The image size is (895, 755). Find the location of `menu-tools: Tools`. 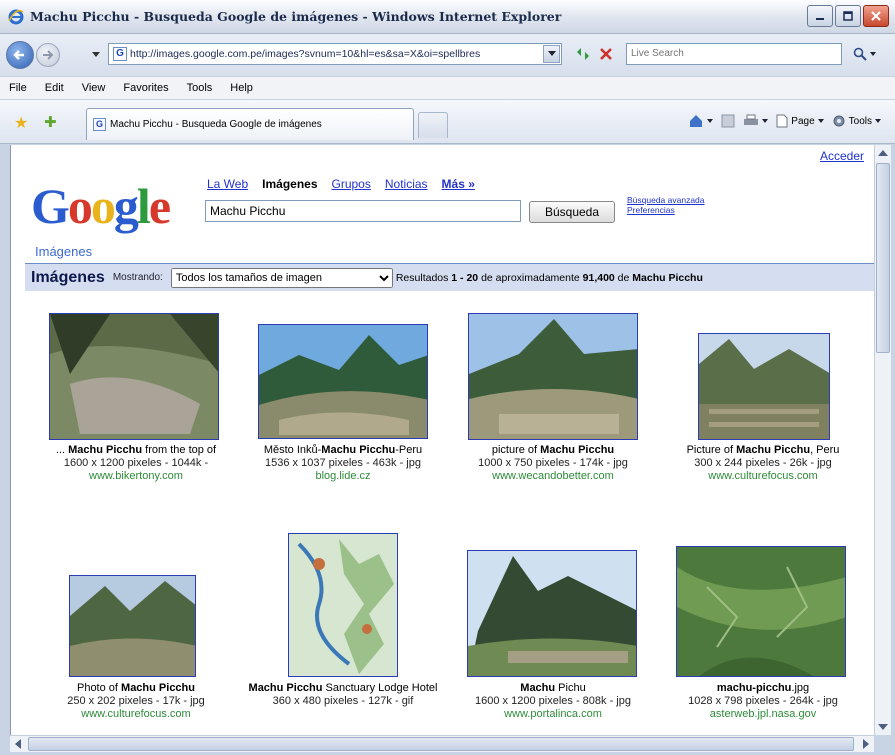

menu-tools: Tools is located at coordinates (200, 88).